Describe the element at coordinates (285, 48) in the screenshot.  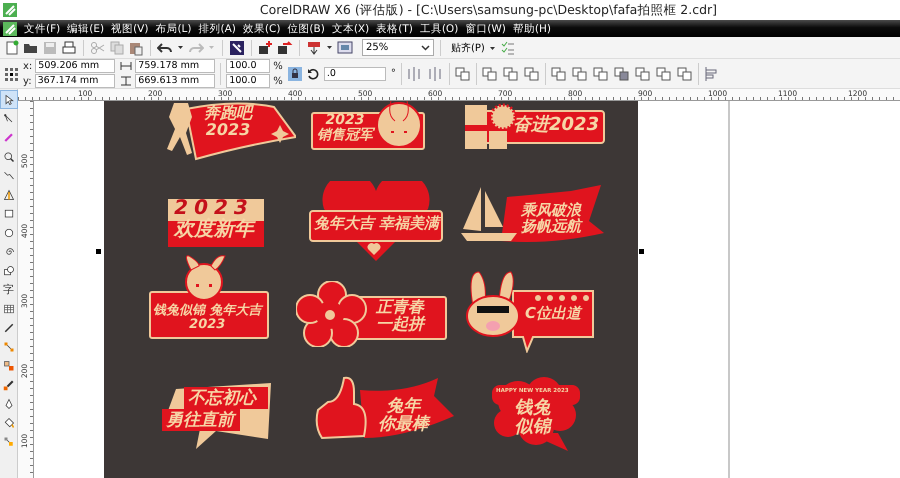
I see `export-icon` at that location.